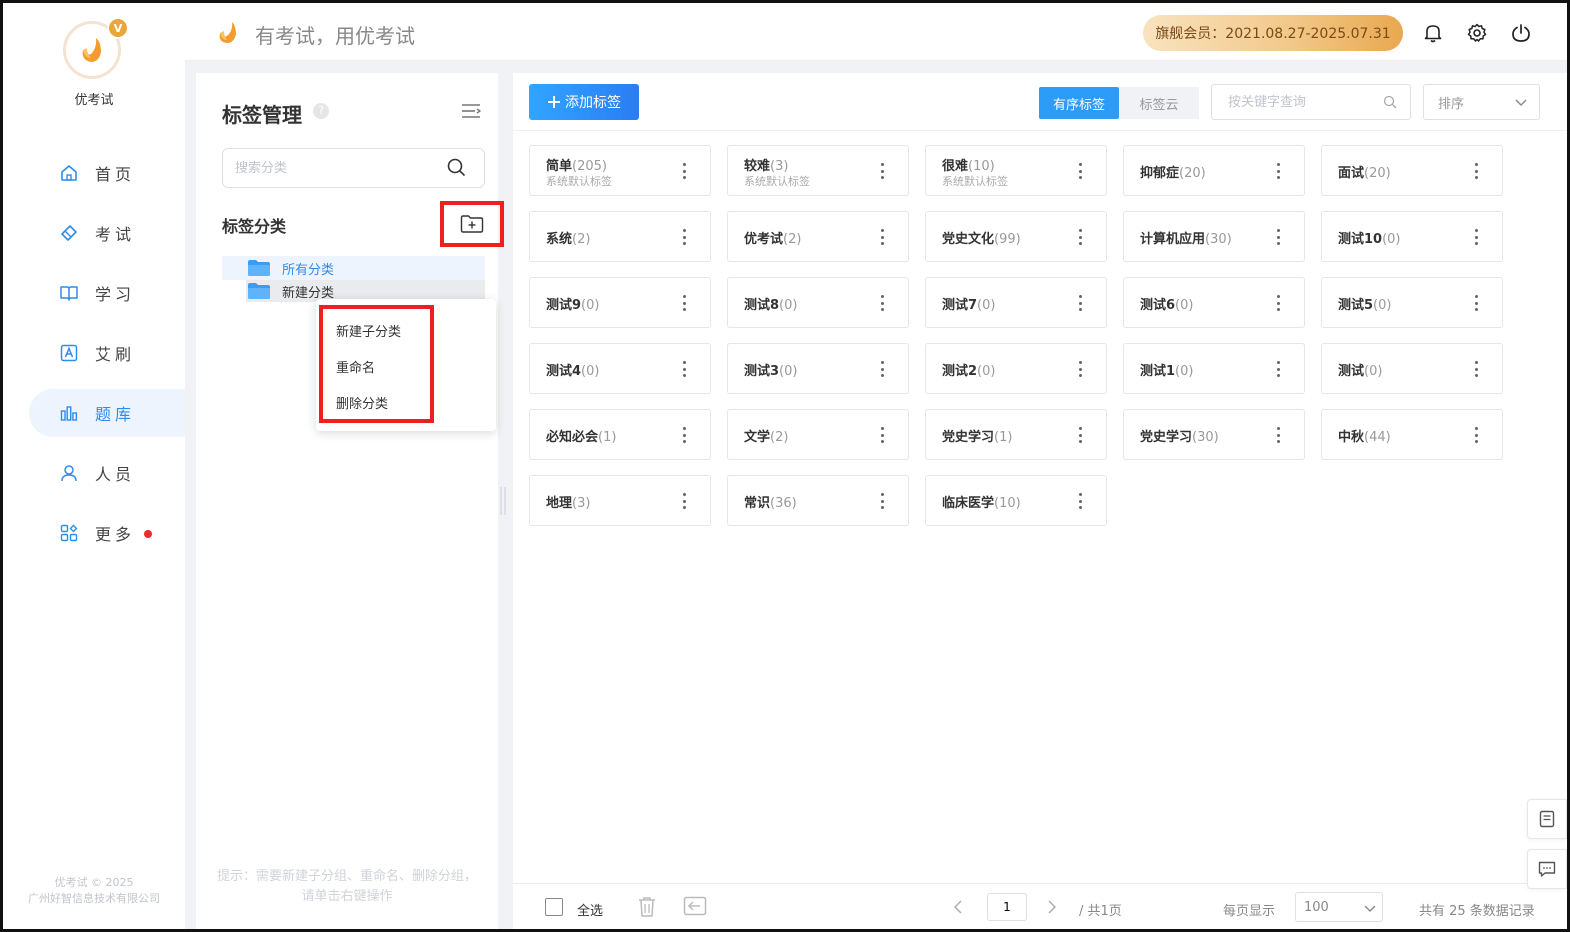 The image size is (1570, 932). Describe the element at coordinates (559, 166) in the screenshot. I see `tag-label: 简单` at that location.